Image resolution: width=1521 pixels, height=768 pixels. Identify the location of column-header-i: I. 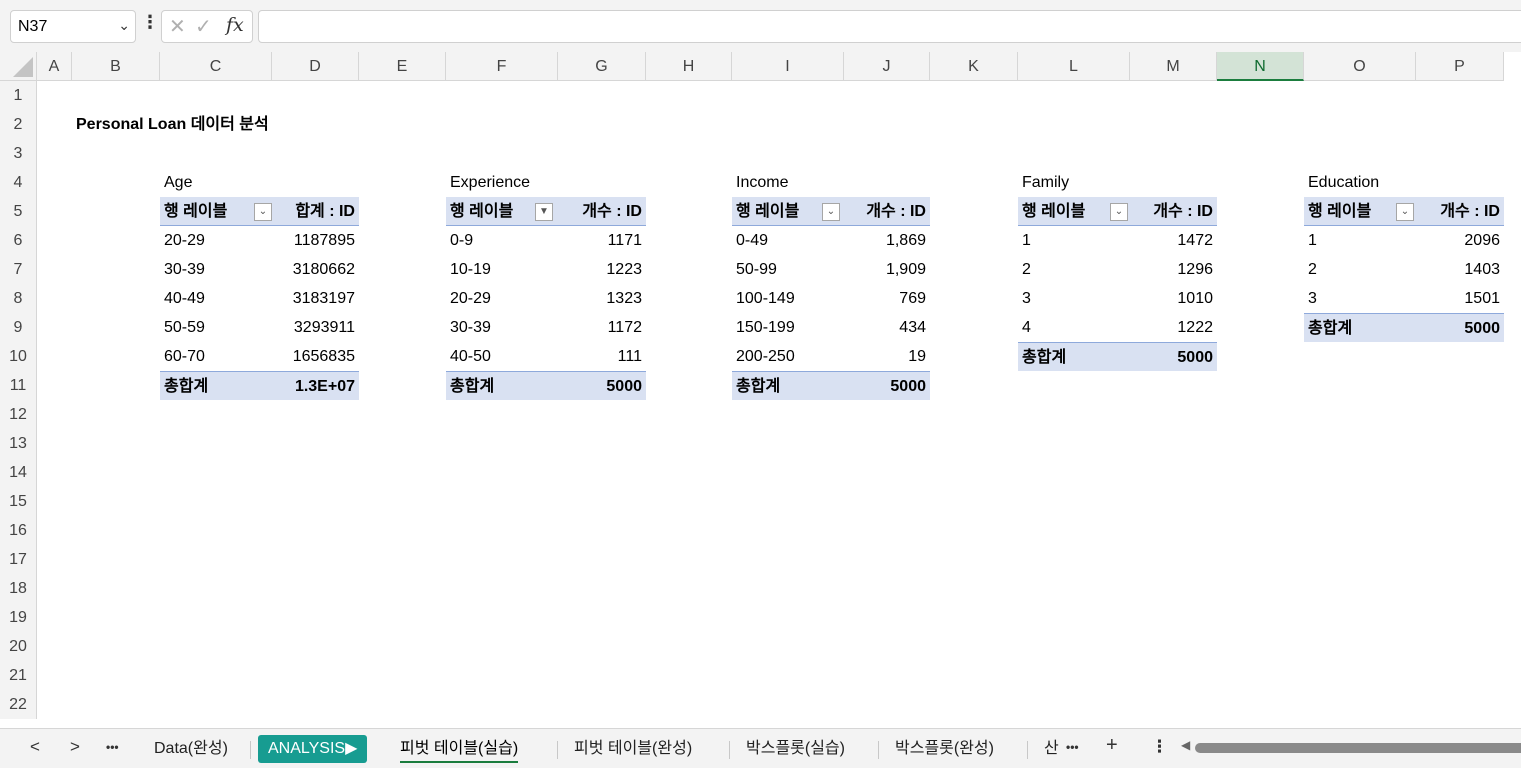
(788, 66).